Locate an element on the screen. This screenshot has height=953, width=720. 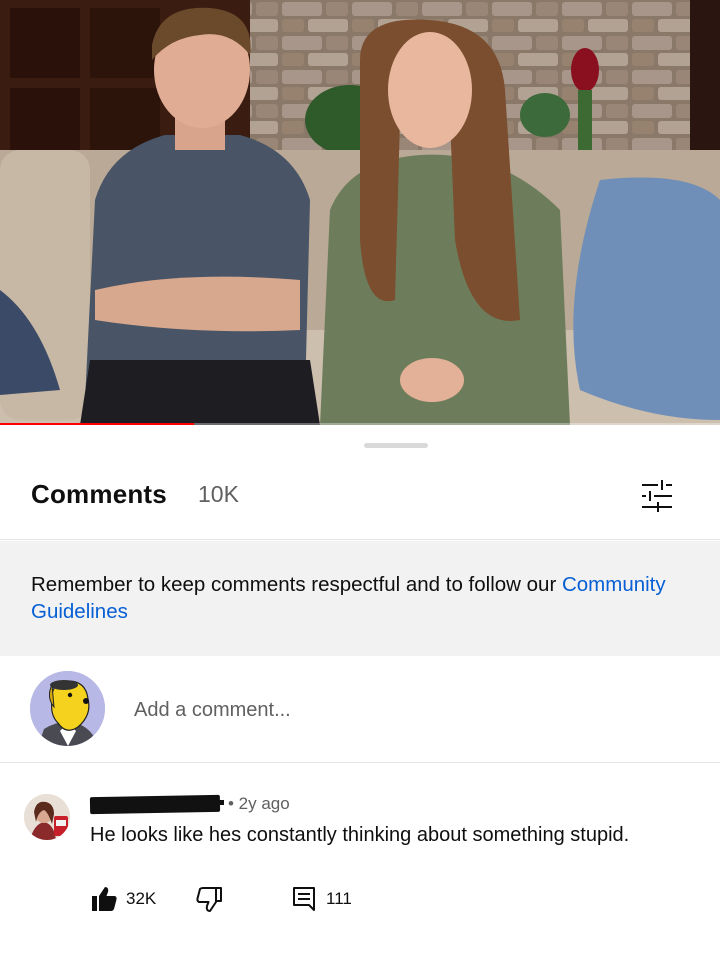
comments-count: 10K is located at coordinates (218, 494).